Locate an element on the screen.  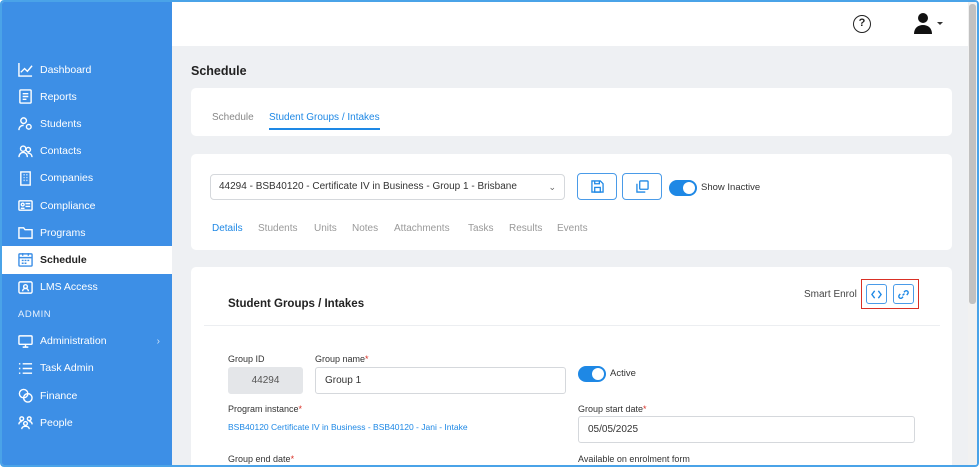
copy-button is located at coordinates (642, 186).